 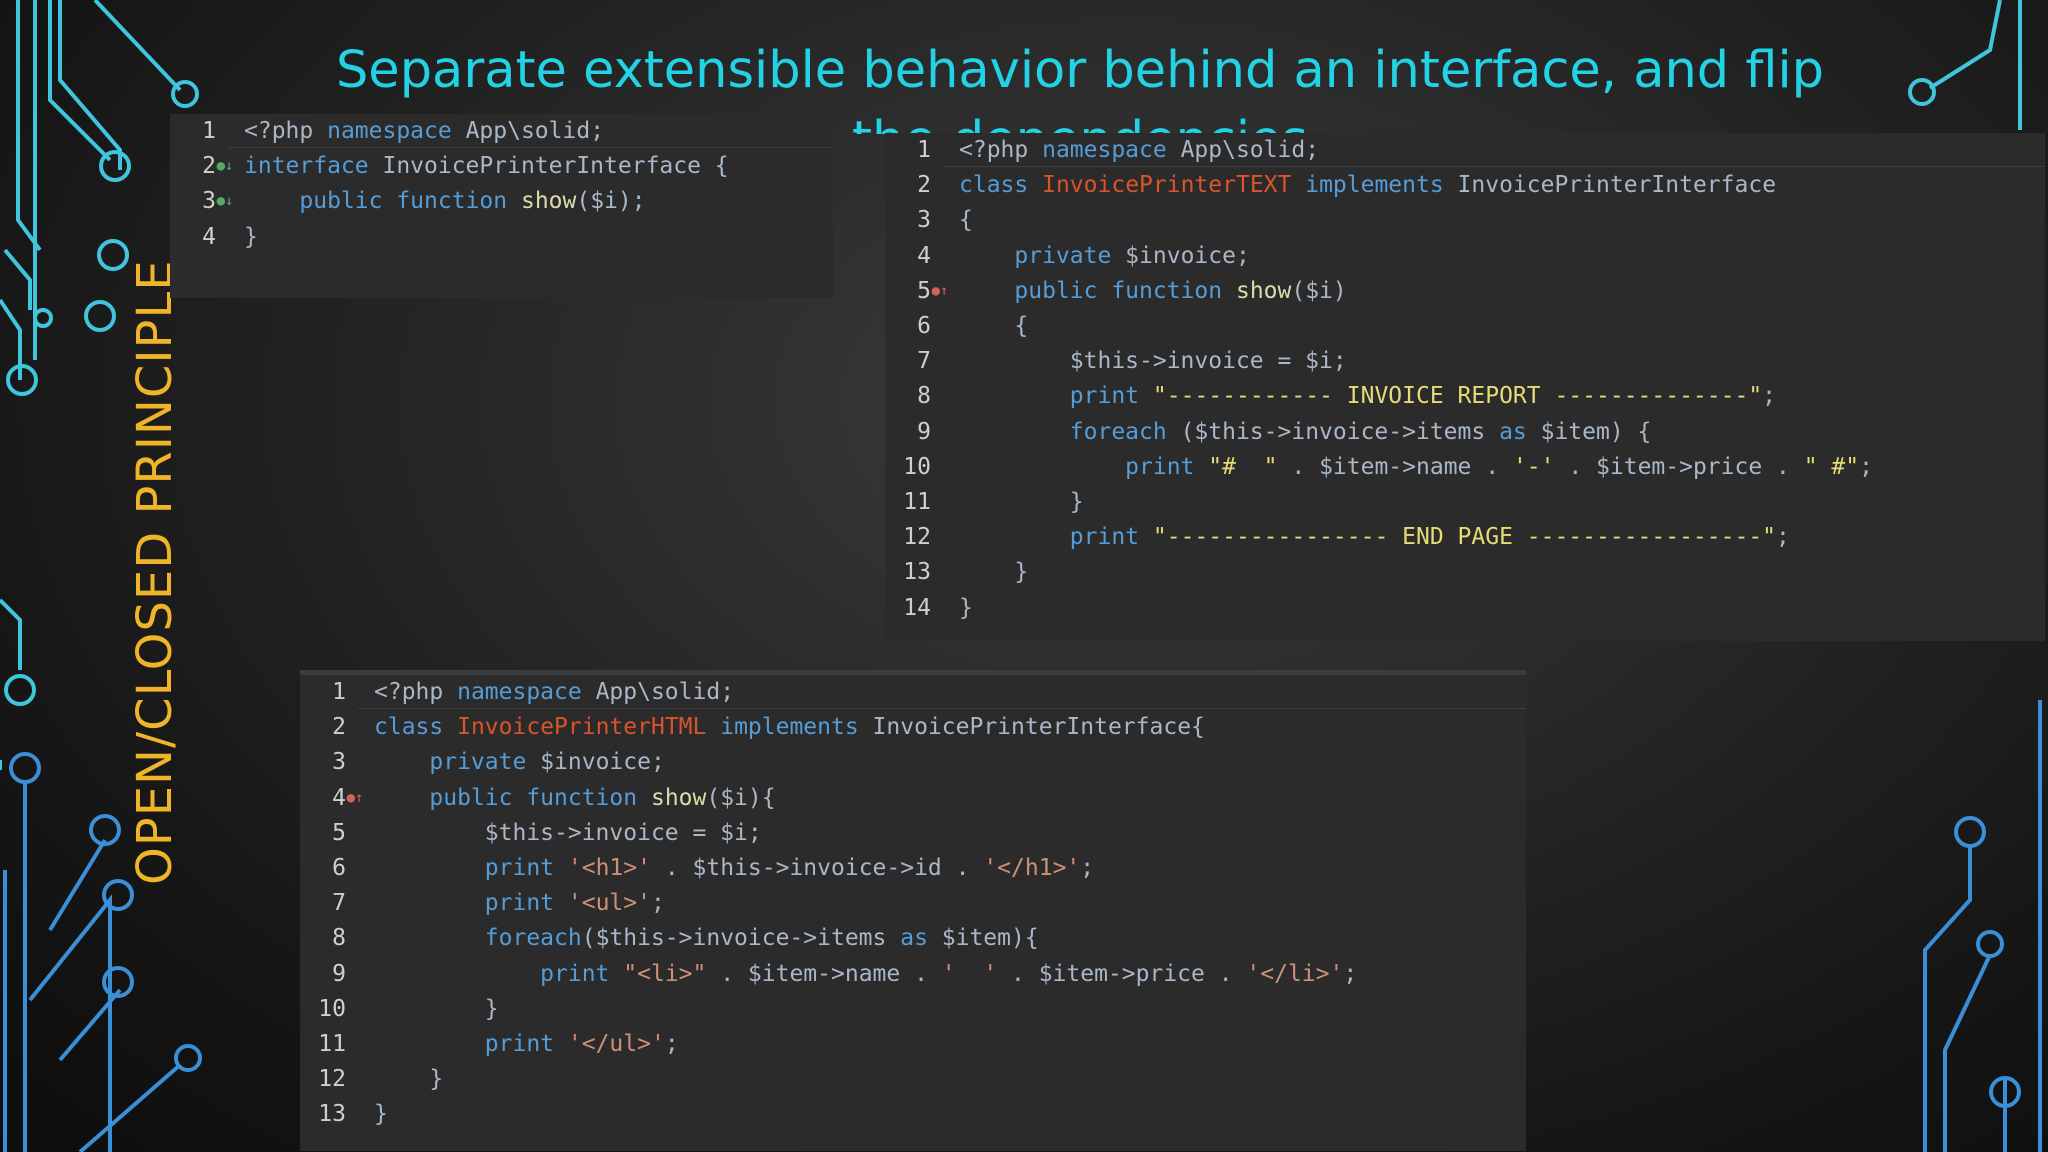 I want to click on code-token: <?php, so click(x=1001, y=150).